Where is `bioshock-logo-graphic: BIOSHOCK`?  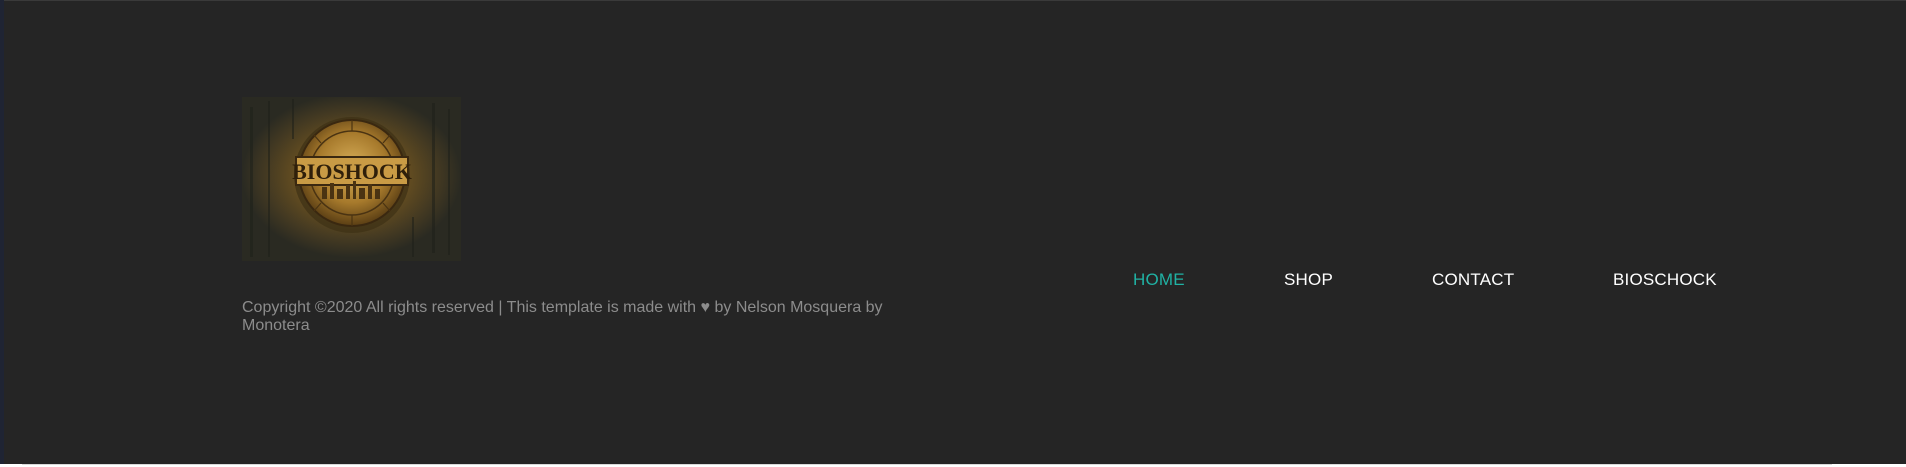 bioshock-logo-graphic: BIOSHOCK is located at coordinates (351, 179).